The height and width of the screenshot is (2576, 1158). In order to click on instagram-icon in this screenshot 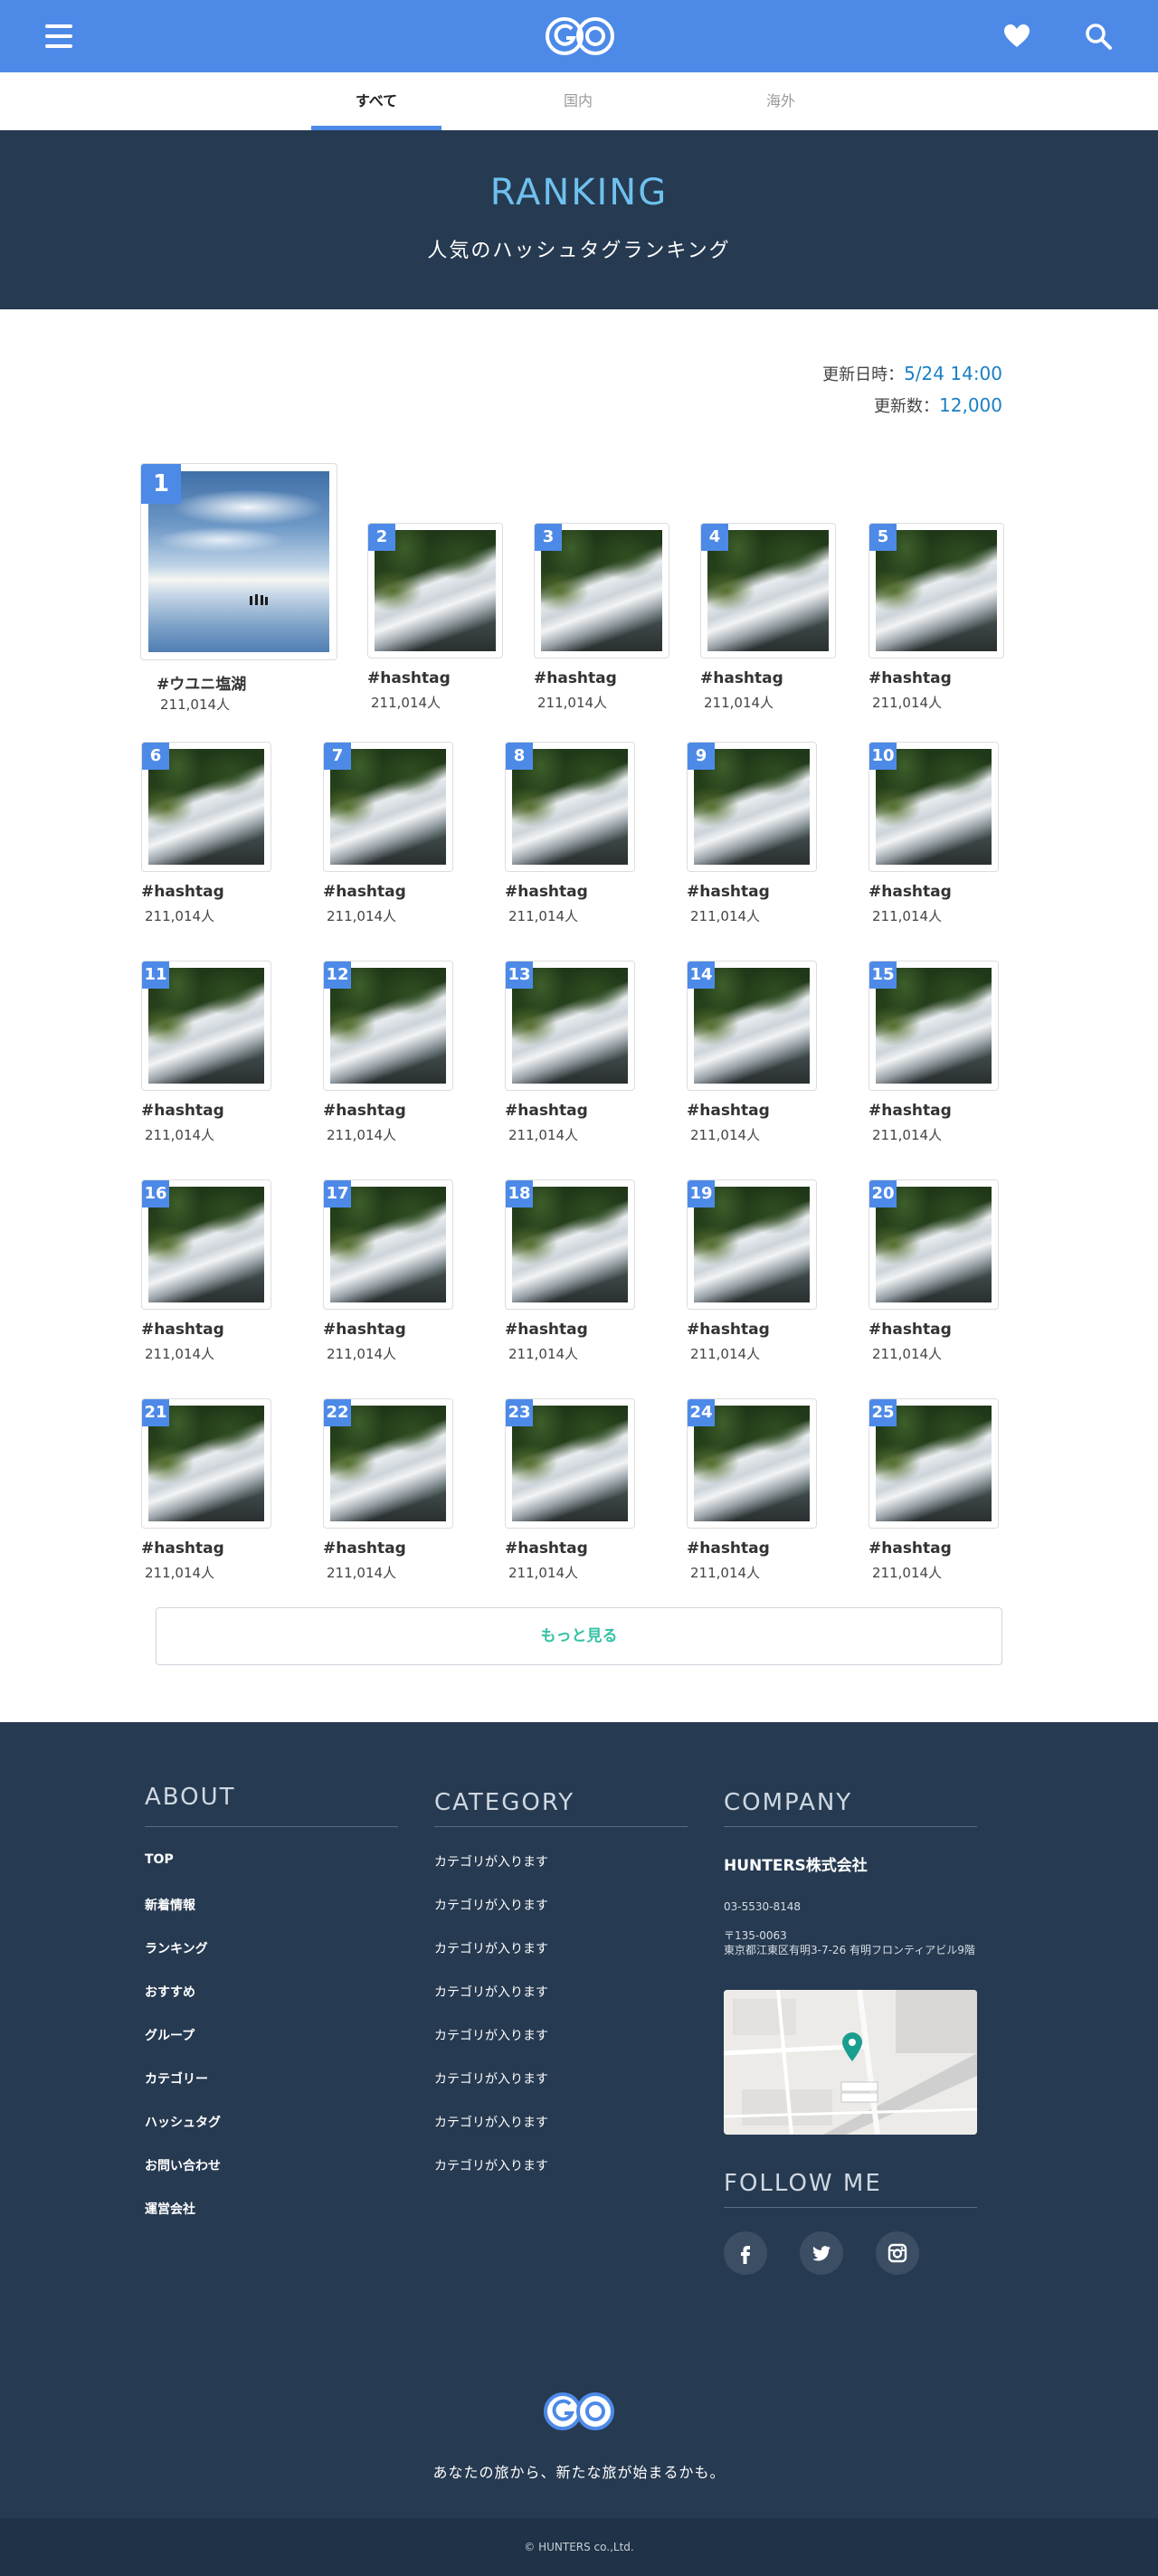, I will do `click(897, 2253)`.